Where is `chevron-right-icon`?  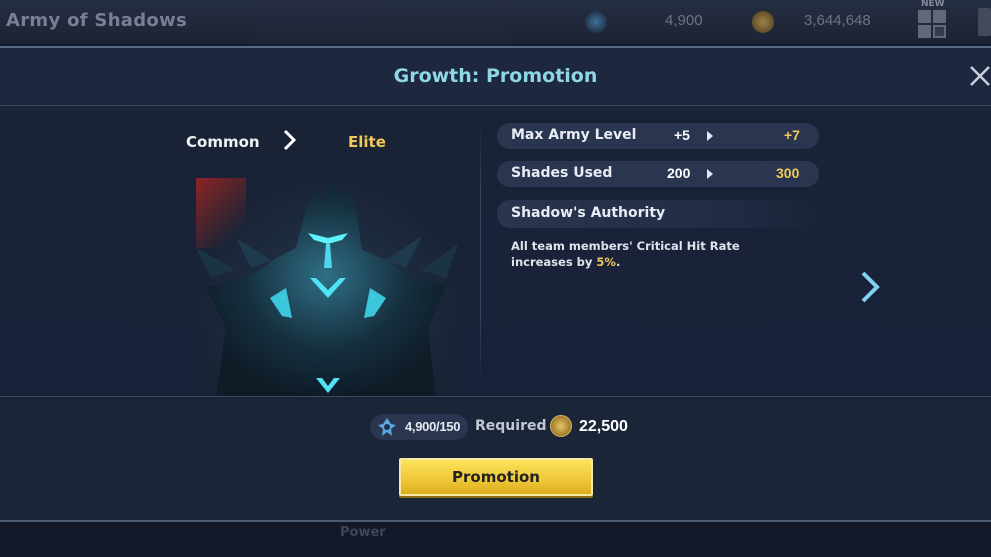
chevron-right-icon is located at coordinates (290, 140).